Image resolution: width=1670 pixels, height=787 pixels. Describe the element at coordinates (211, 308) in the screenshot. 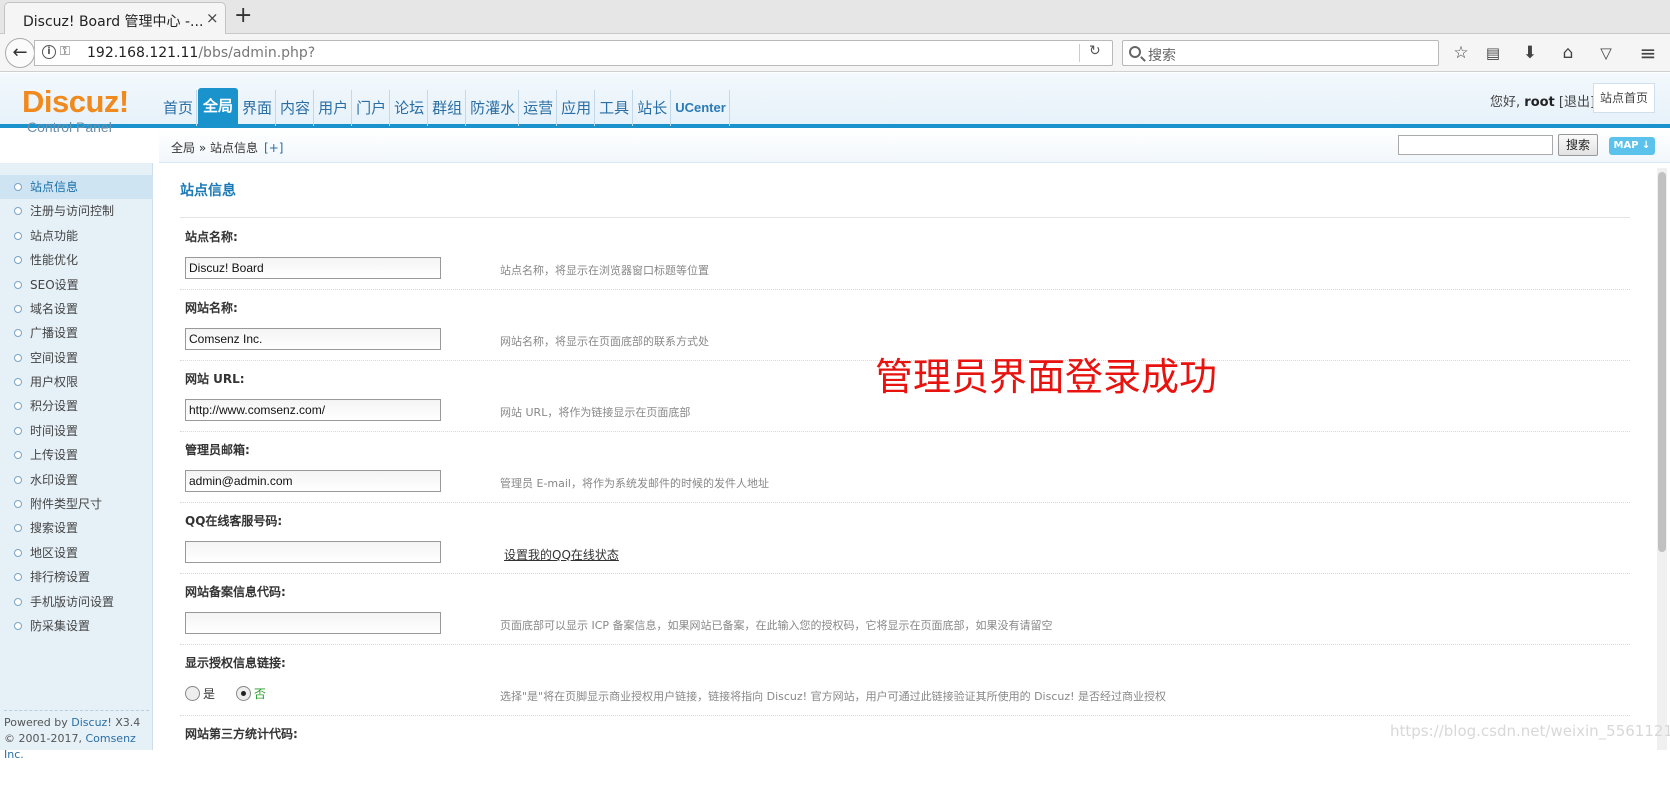

I see `setting-label: 网站名称:` at that location.